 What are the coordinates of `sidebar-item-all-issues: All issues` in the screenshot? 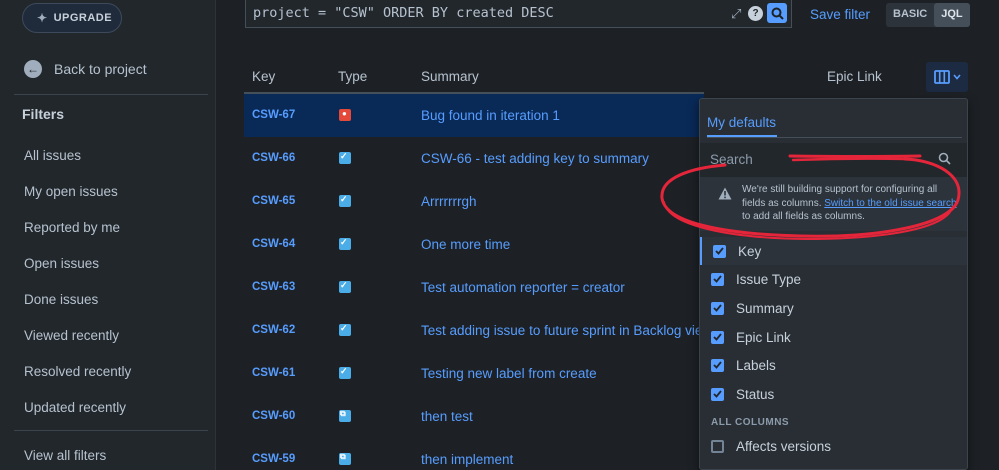 It's located at (52, 155).